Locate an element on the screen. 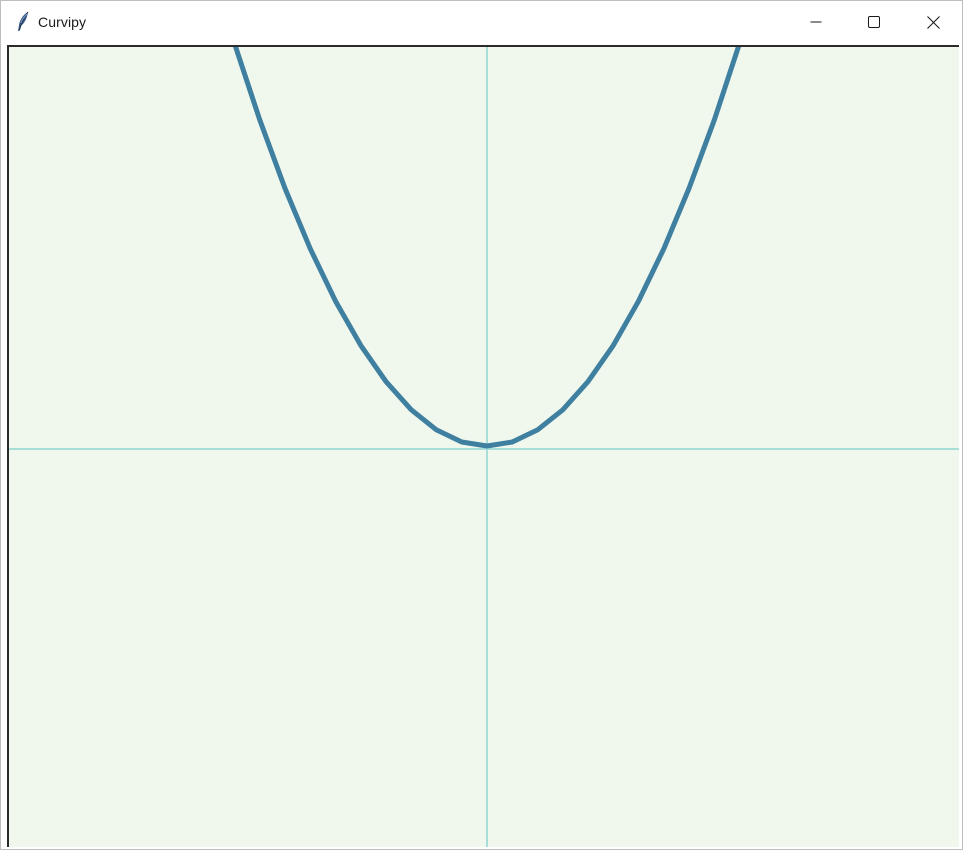 The width and height of the screenshot is (963, 850). window-title: Curvipy is located at coordinates (62, 22).